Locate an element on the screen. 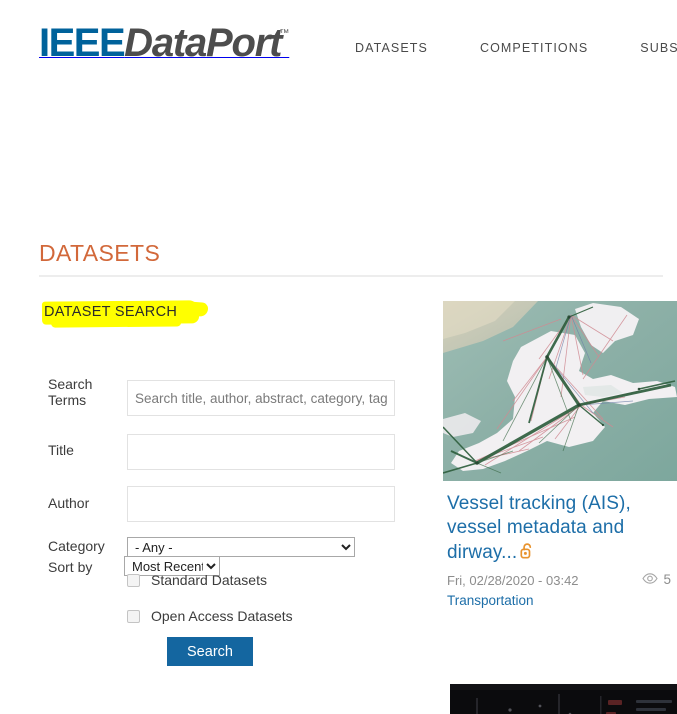 The image size is (677, 714). label-search-terms-line1: Search is located at coordinates (70, 384).